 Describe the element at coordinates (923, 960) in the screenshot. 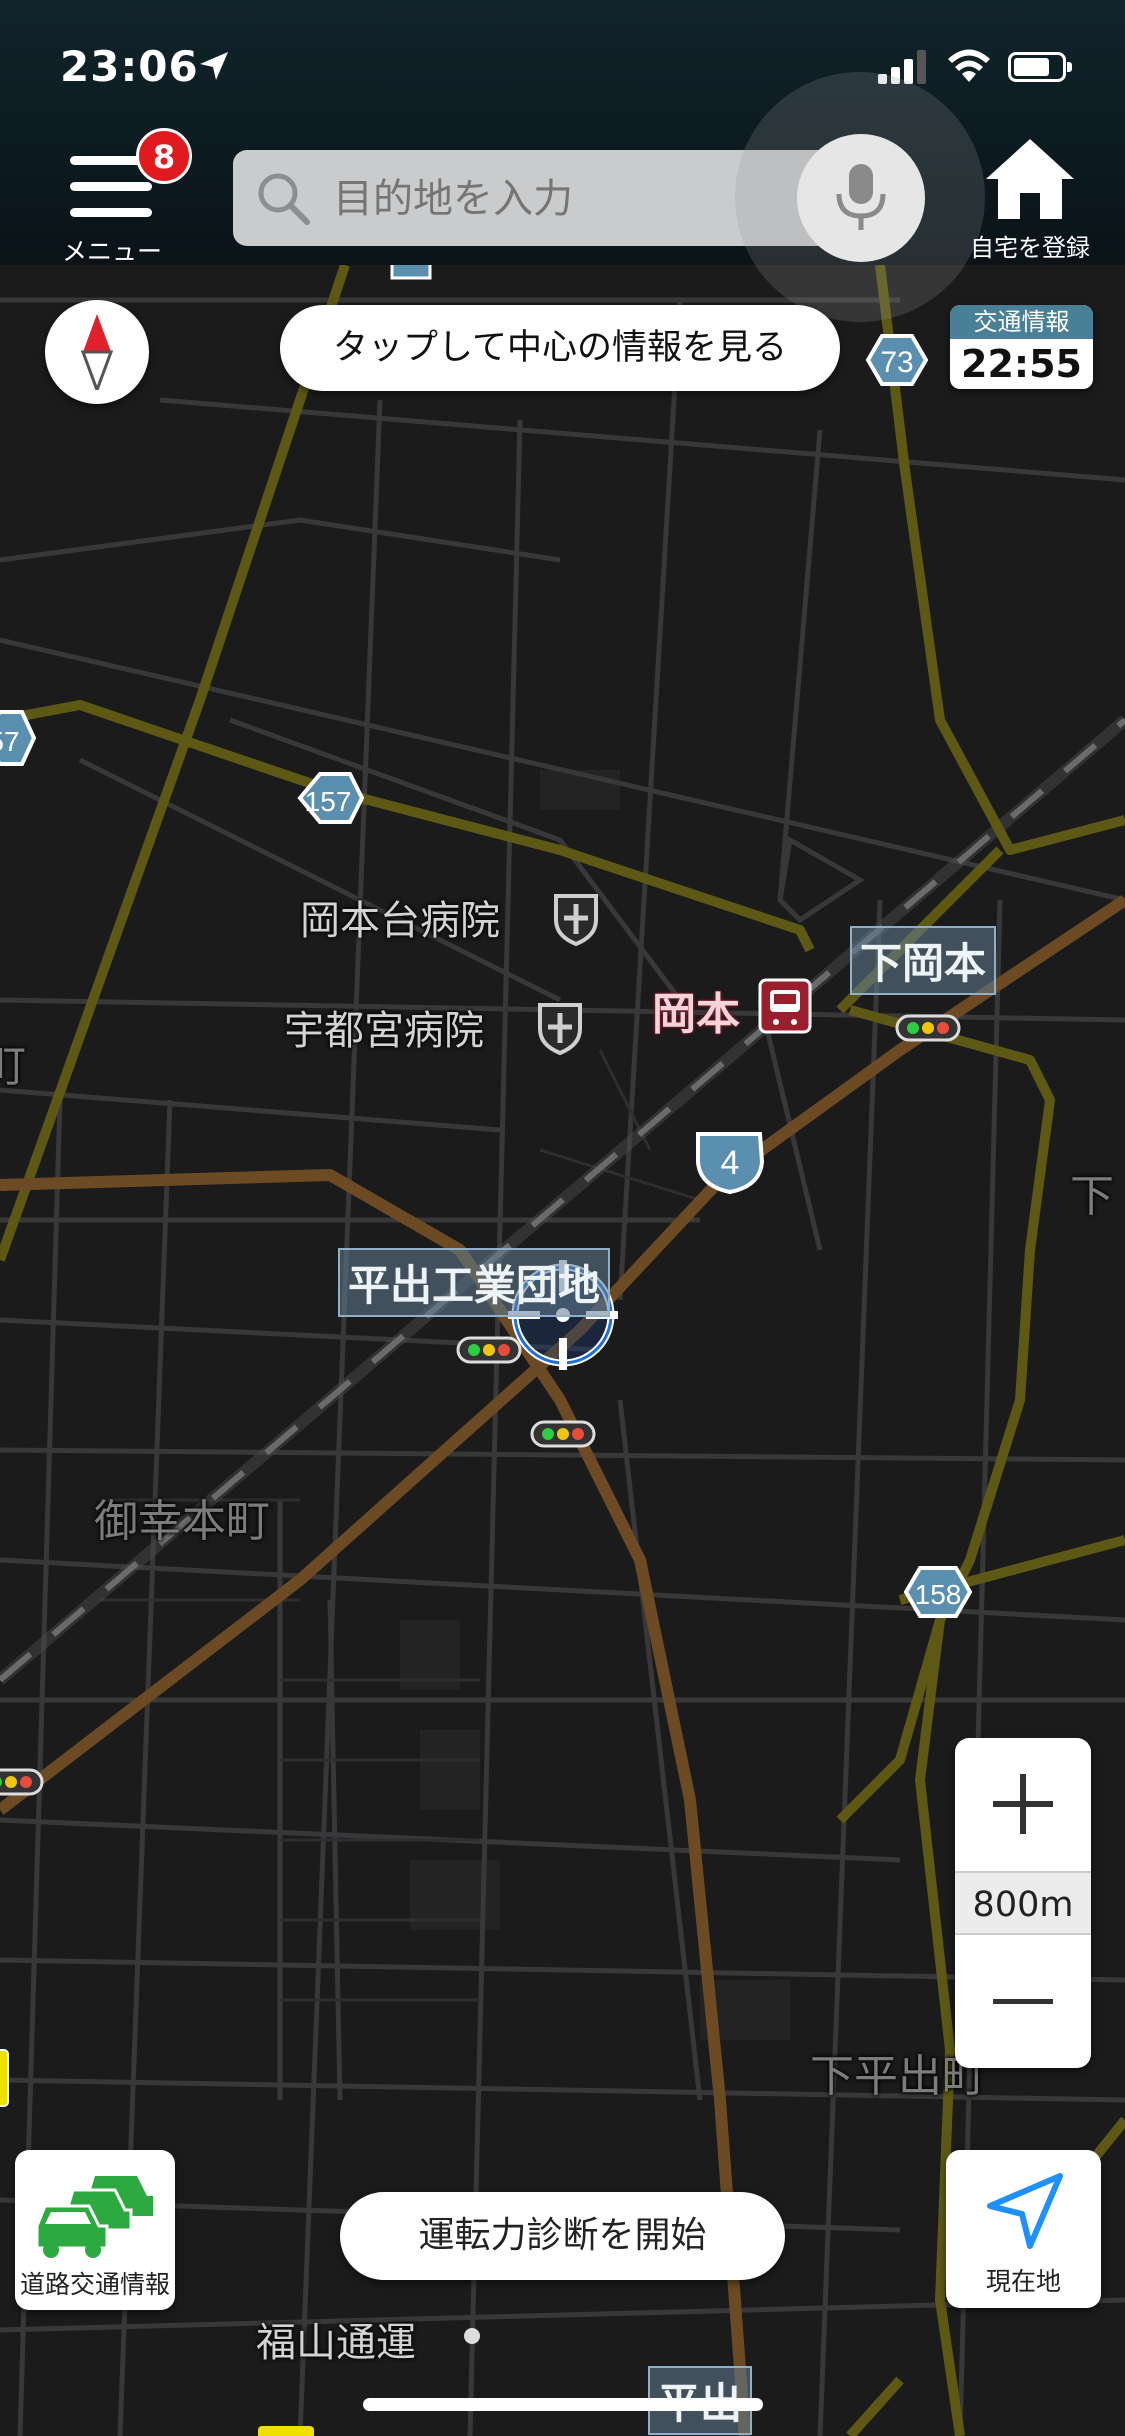

I see `map-label-area: 下岡本` at that location.